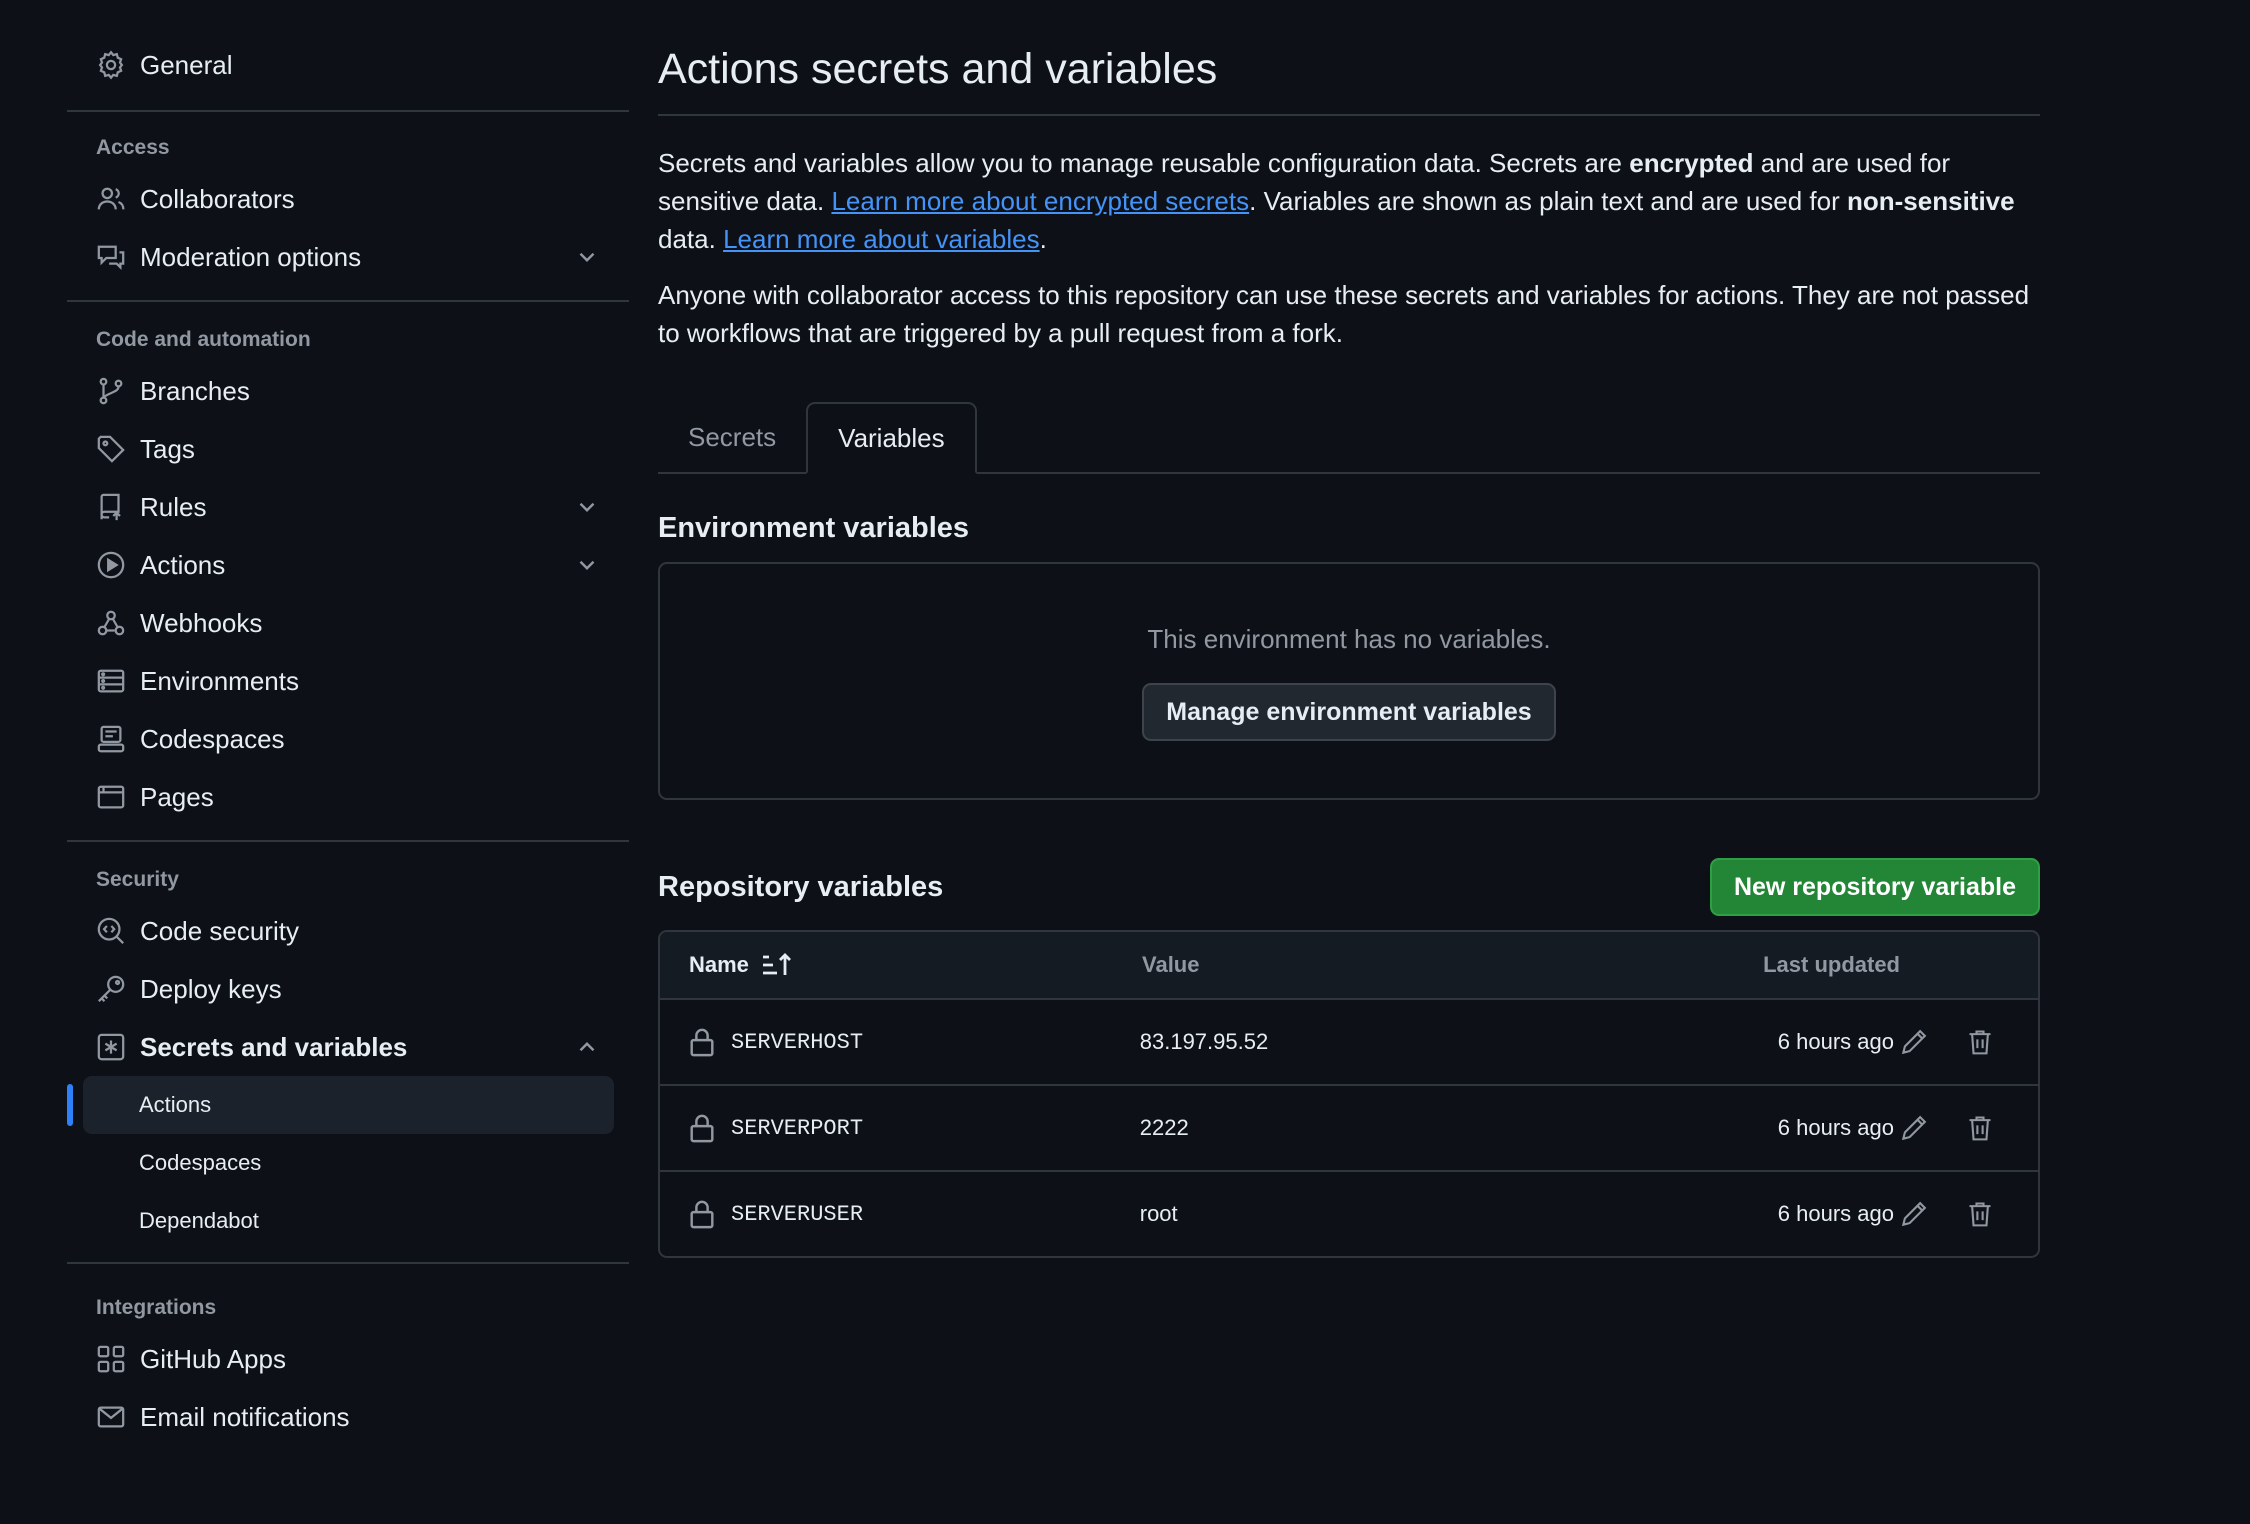 This screenshot has height=1524, width=2250. What do you see at coordinates (186, 64) in the screenshot?
I see `sidebar-item-label: General` at bounding box center [186, 64].